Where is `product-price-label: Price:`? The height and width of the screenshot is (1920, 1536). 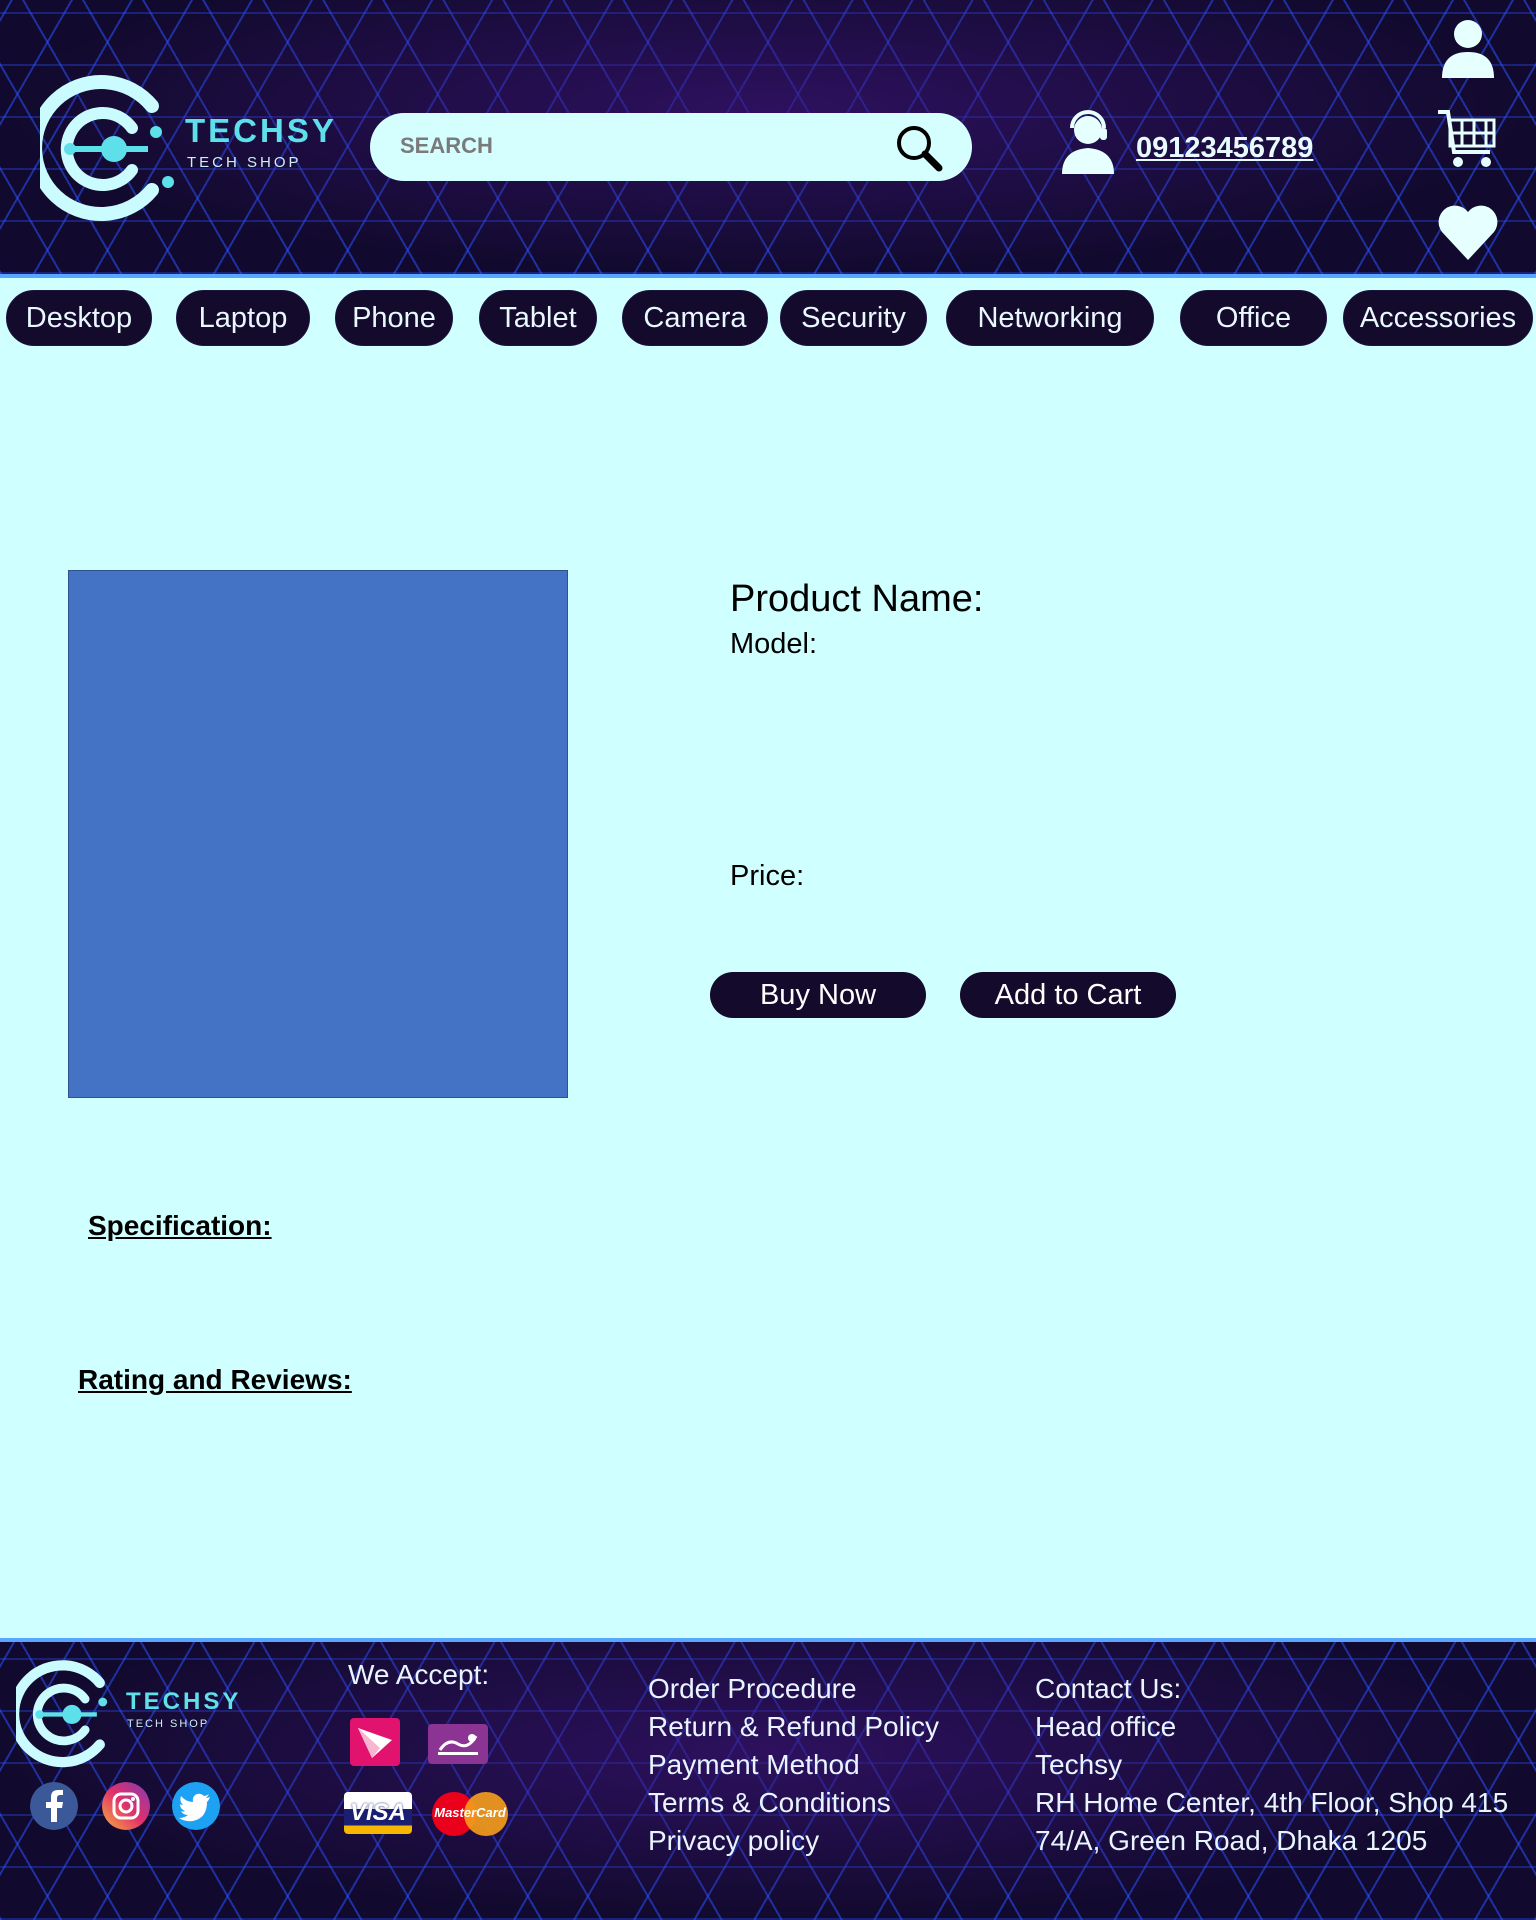
product-price-label: Price: is located at coordinates (767, 876).